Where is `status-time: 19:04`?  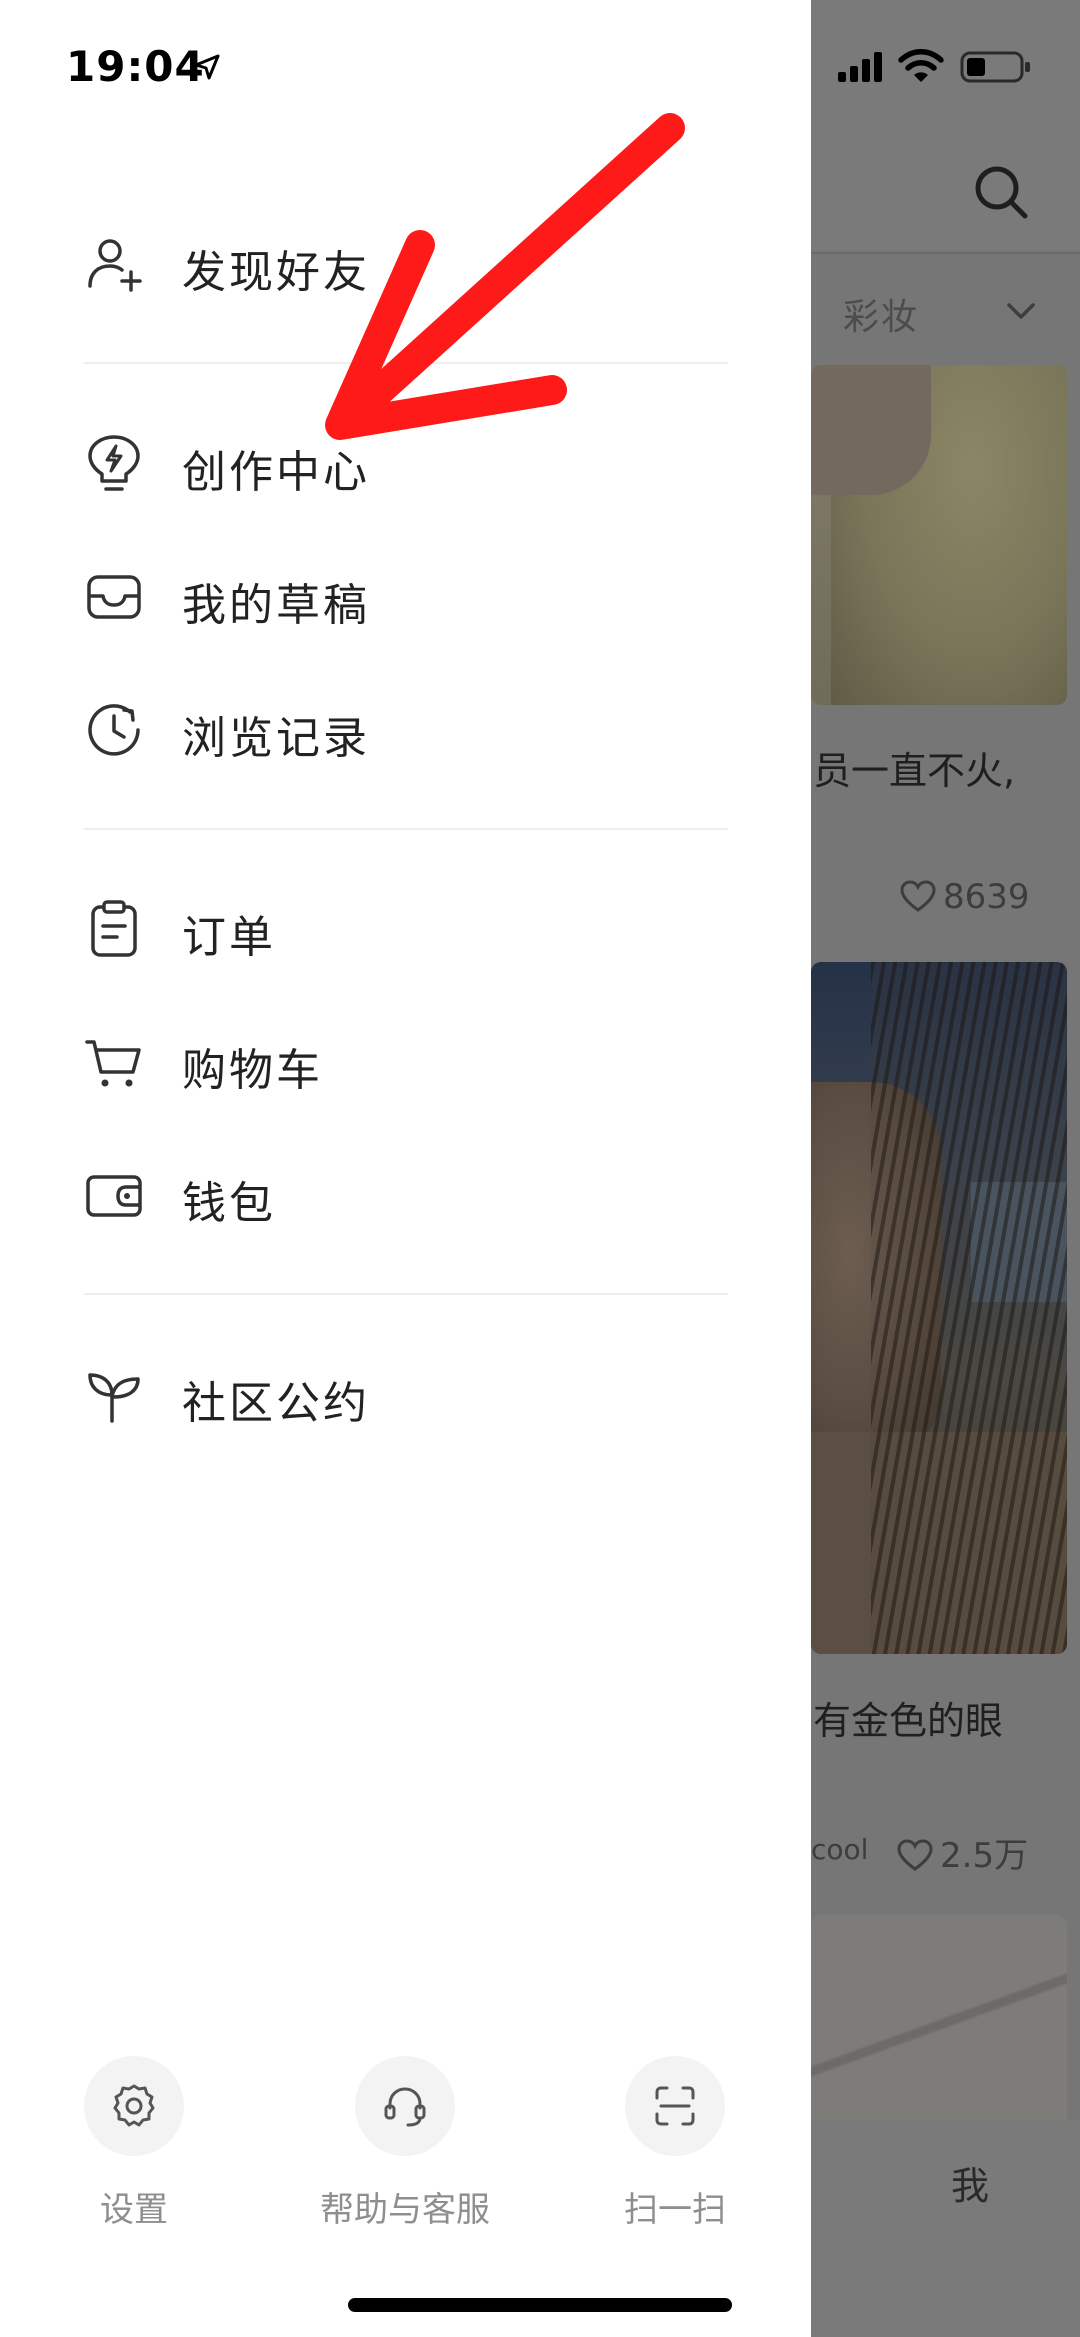
status-time: 19:04 is located at coordinates (135, 66).